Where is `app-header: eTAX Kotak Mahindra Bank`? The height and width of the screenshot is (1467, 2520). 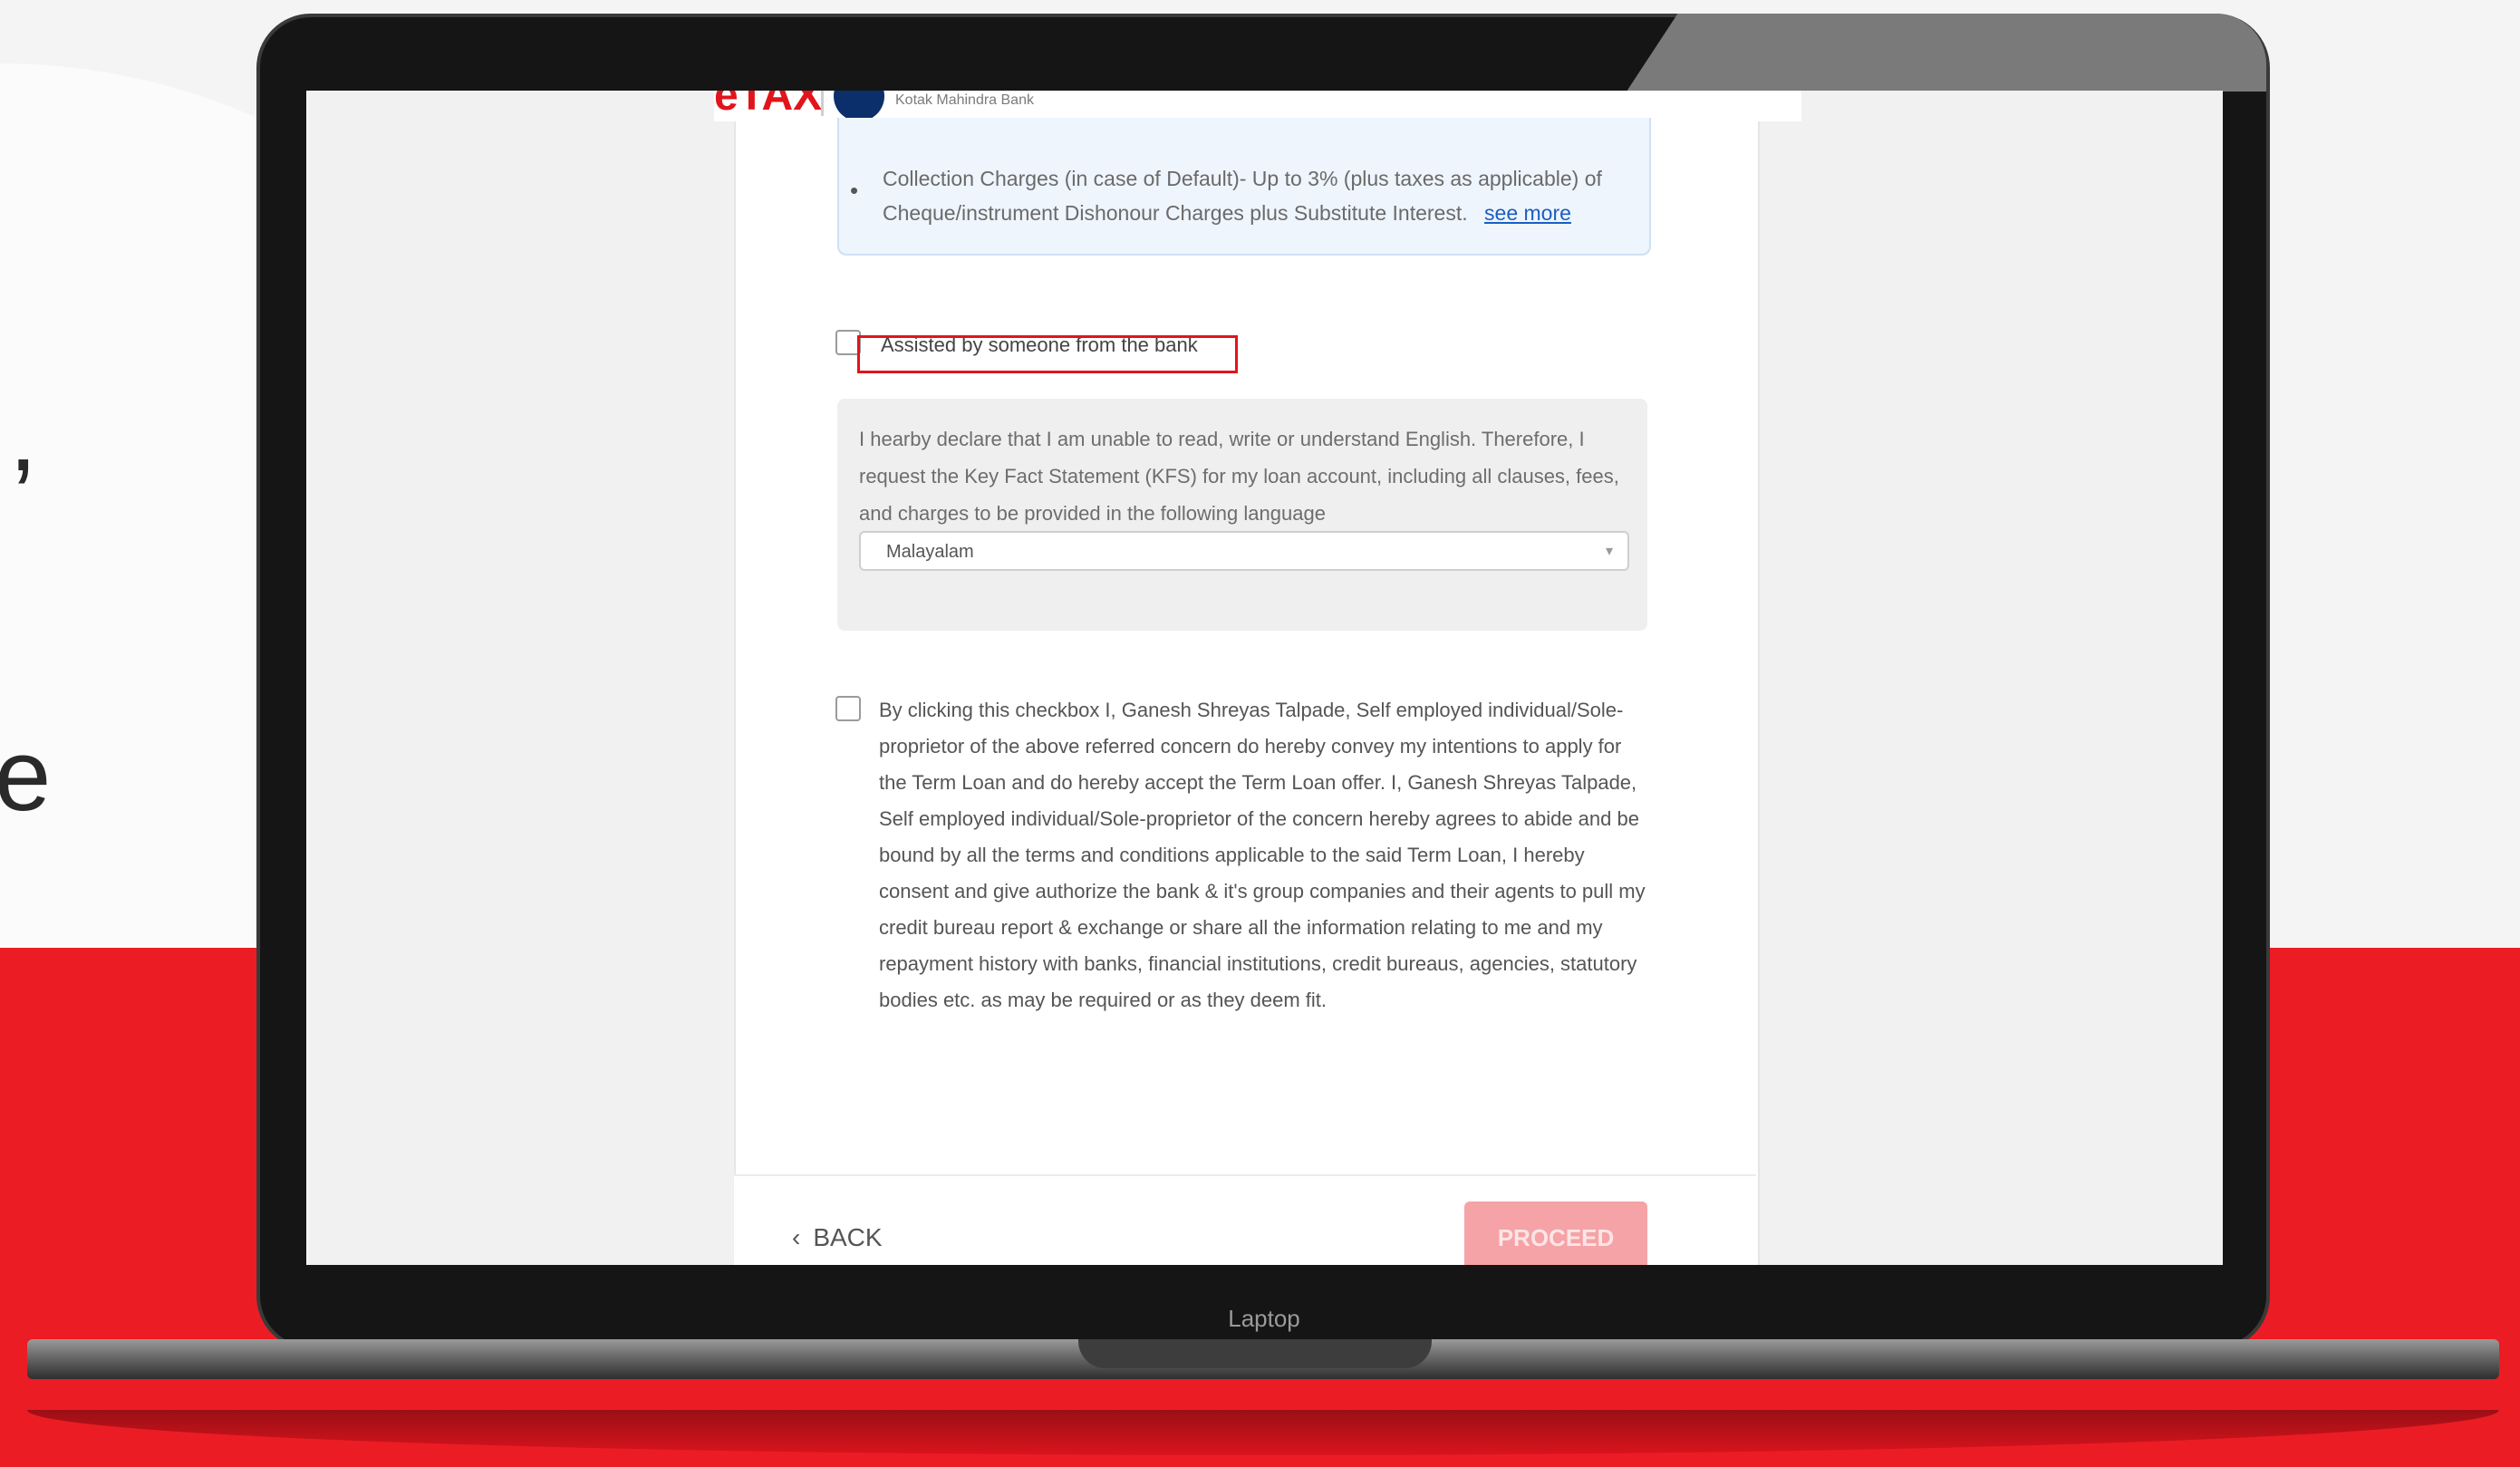 app-header: eTAX Kotak Mahindra Bank is located at coordinates (1258, 106).